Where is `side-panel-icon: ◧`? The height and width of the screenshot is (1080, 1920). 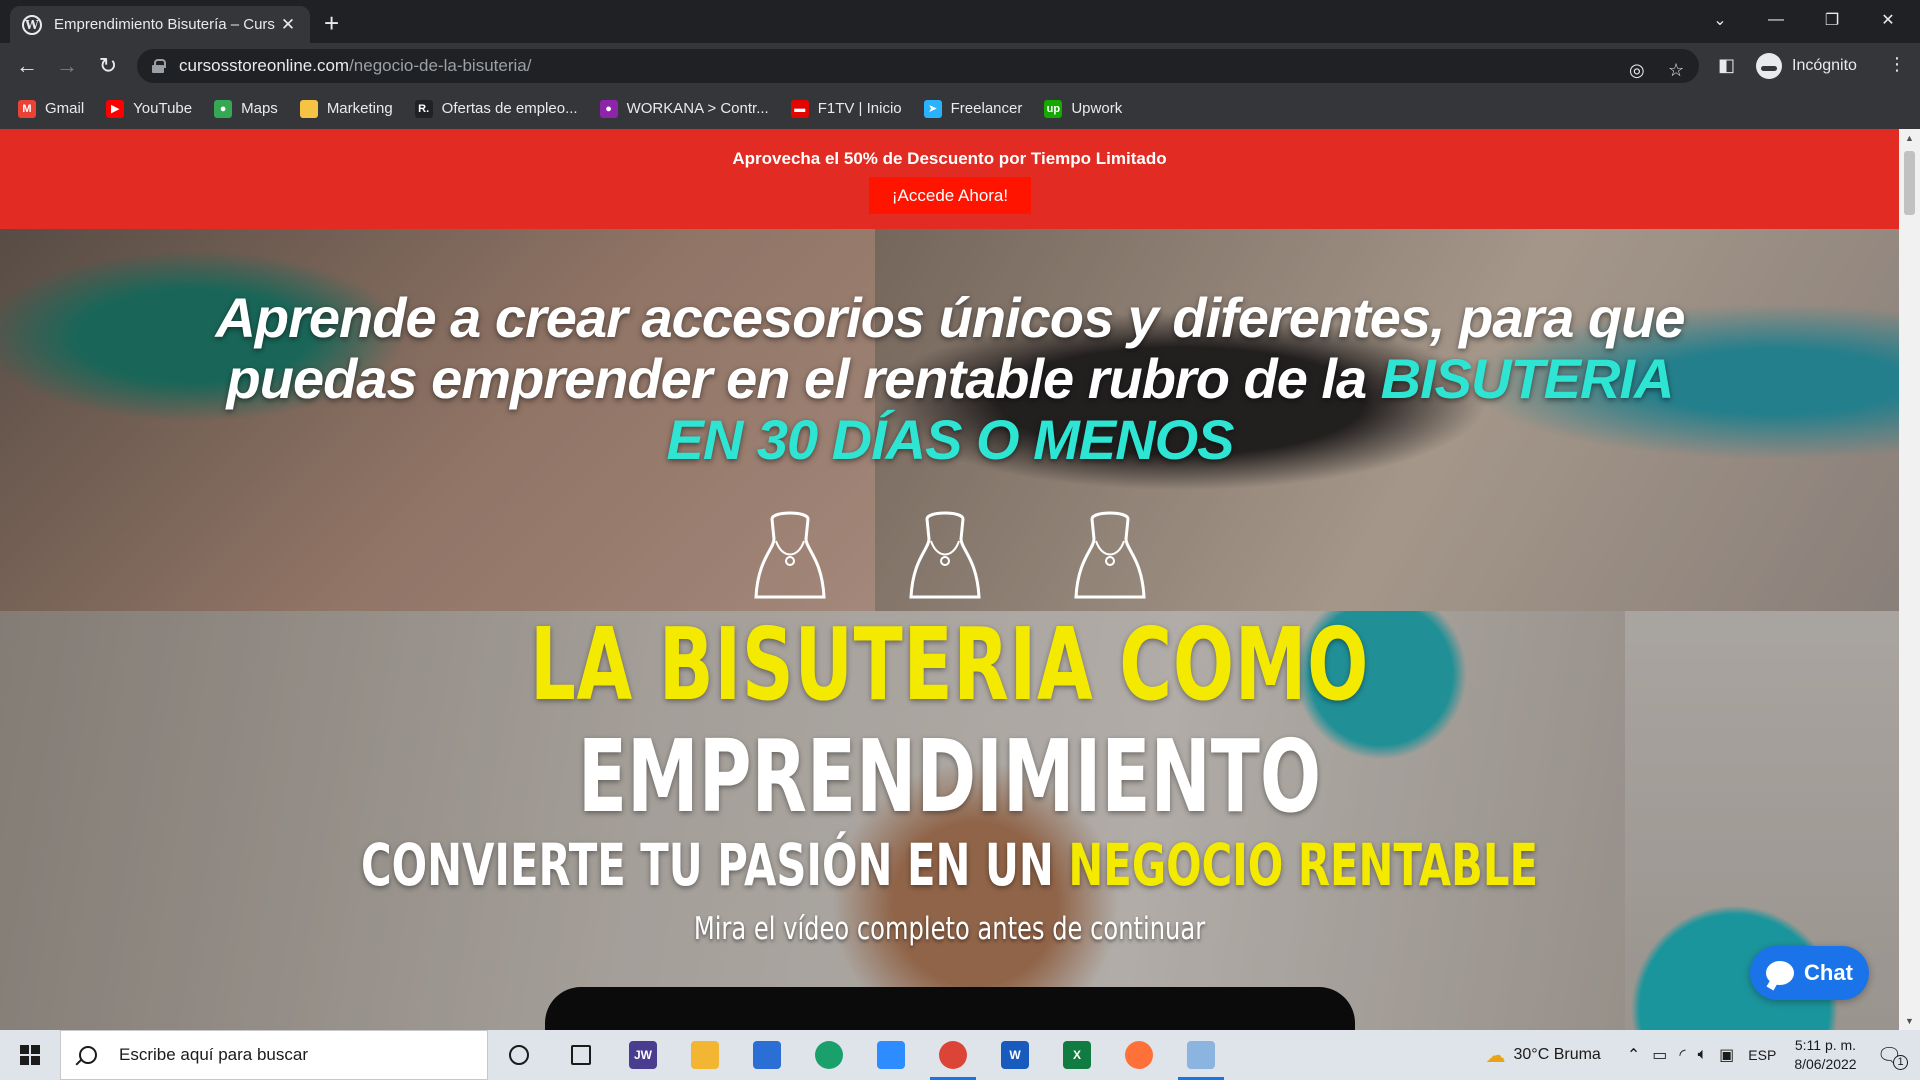 side-panel-icon: ◧ is located at coordinates (1726, 65).